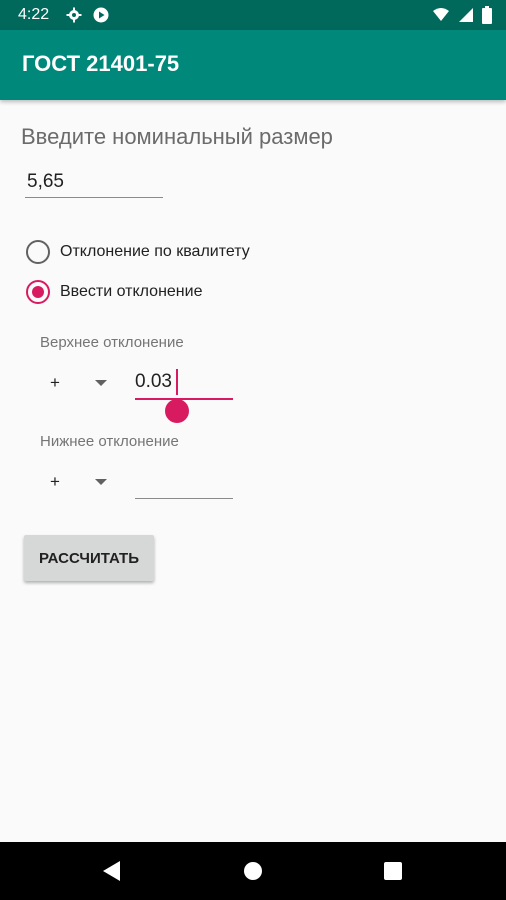  Describe the element at coordinates (55, 382) in the screenshot. I see `upper-sign-value: +` at that location.